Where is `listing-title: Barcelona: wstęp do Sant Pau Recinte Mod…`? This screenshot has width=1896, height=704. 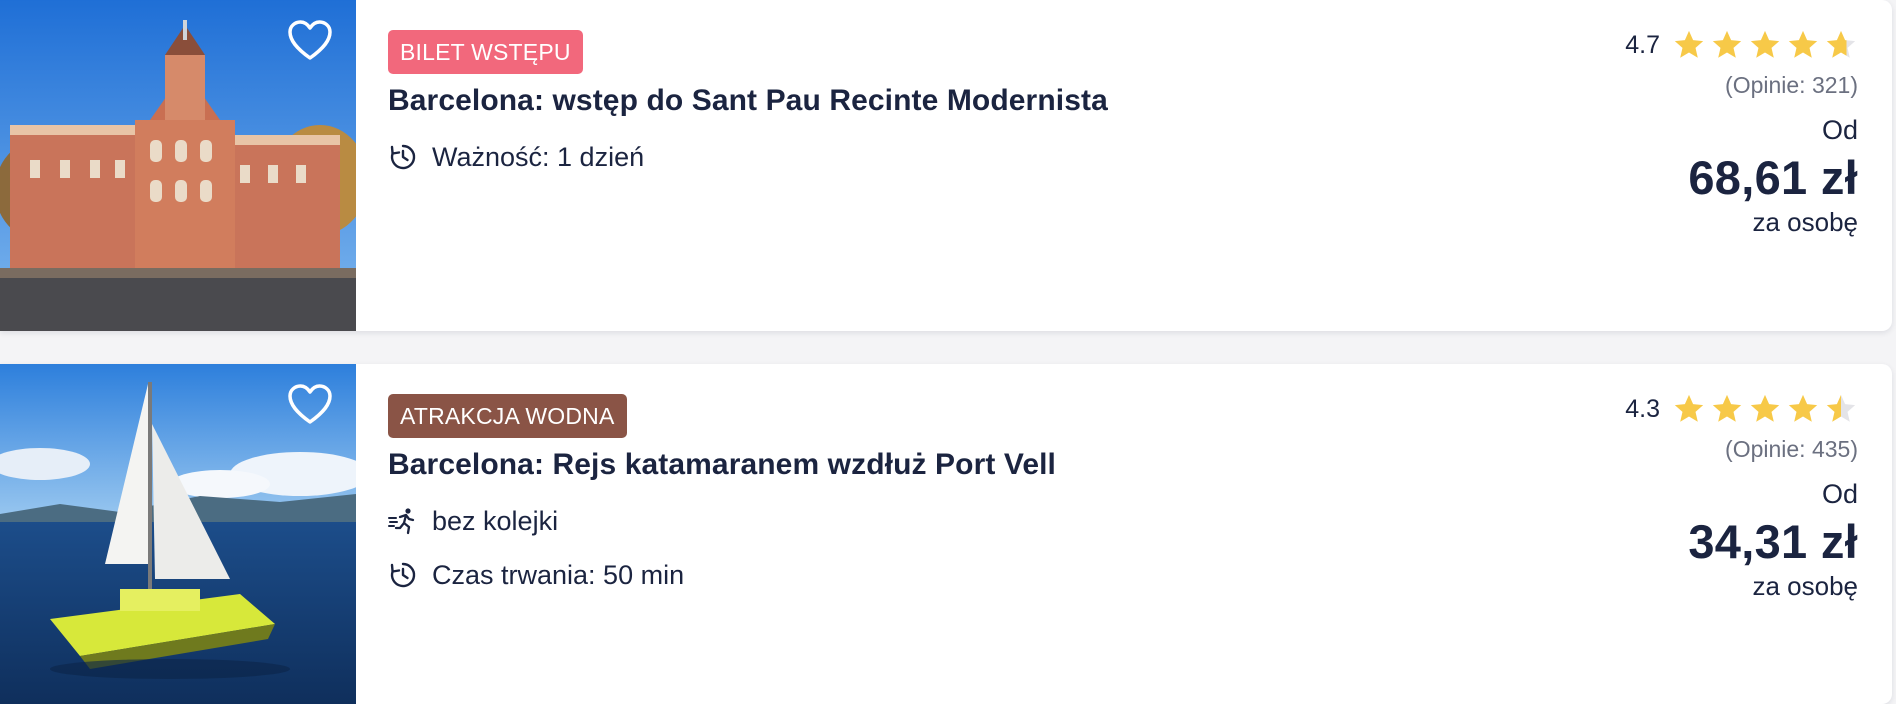 listing-title: Barcelona: wstęp do Sant Pau Recinte Mod… is located at coordinates (968, 101).